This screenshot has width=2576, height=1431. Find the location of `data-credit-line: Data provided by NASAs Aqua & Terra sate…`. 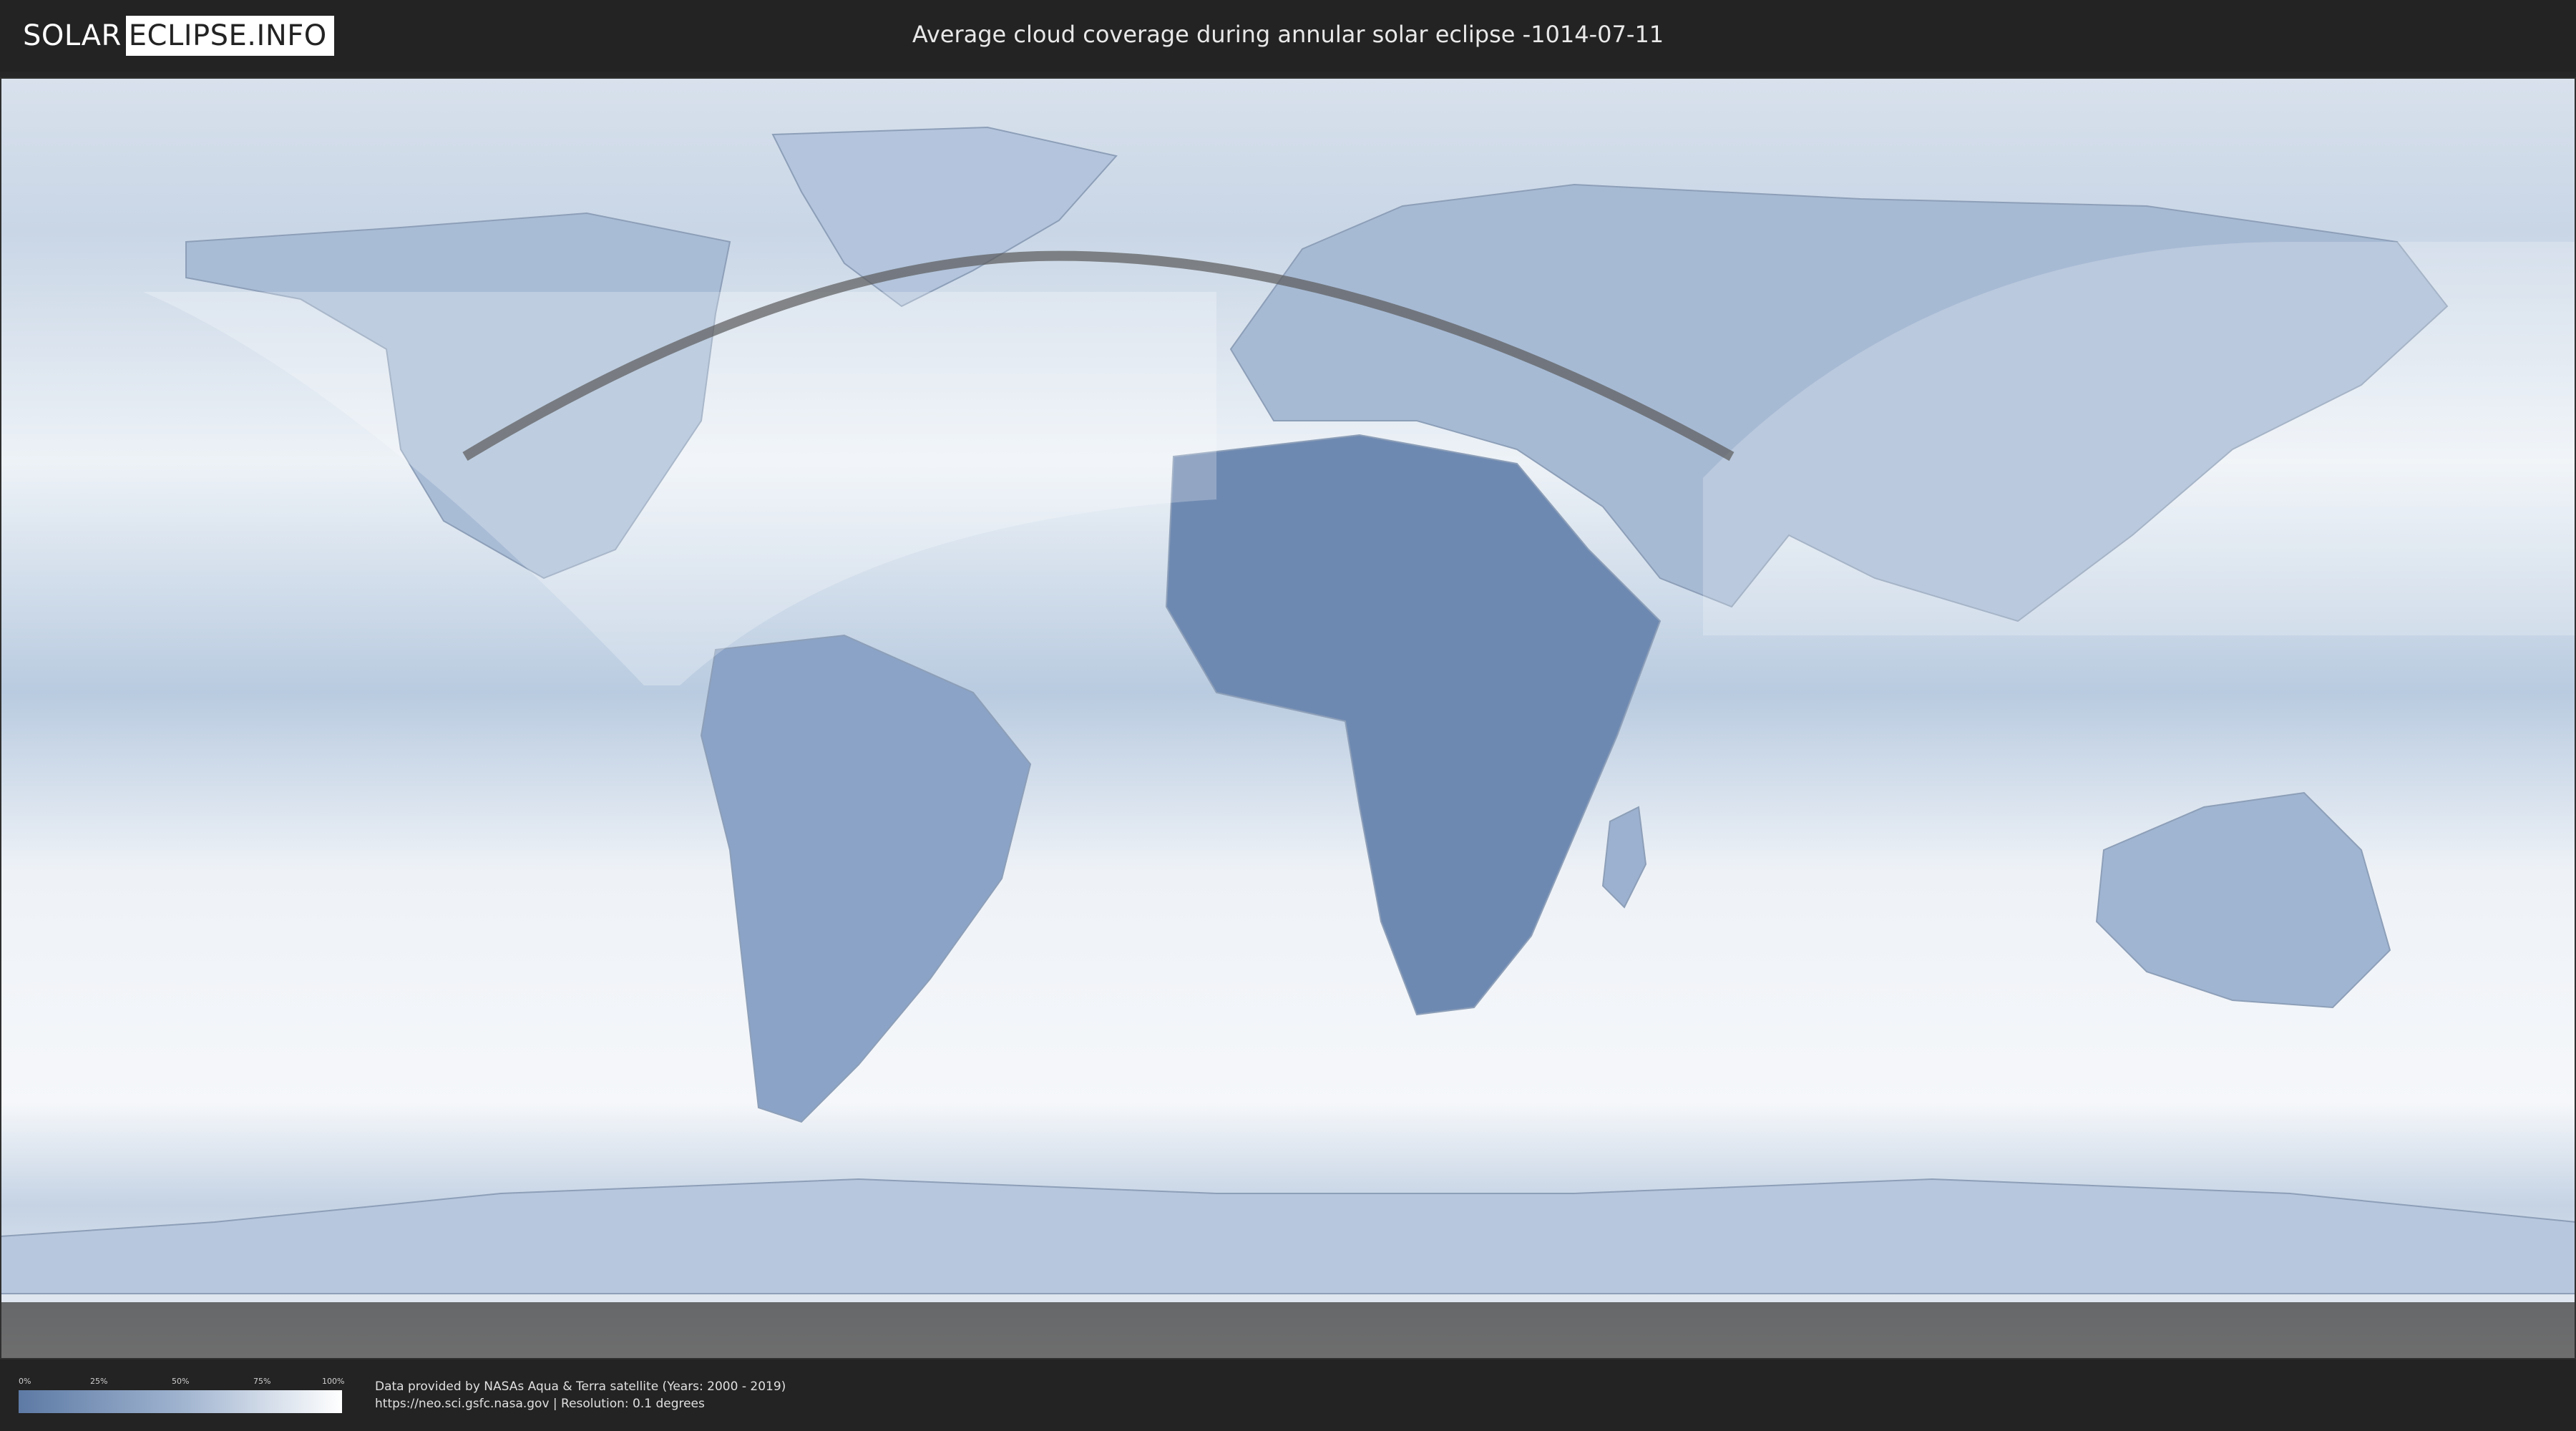

data-credit-line: Data provided by NASAs Aqua & Terra sate… is located at coordinates (580, 1386).